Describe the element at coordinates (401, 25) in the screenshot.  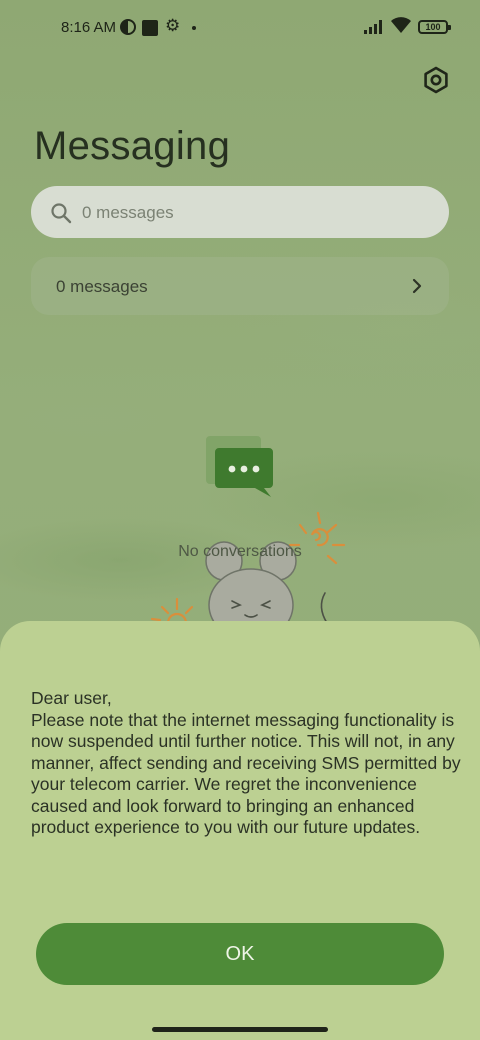
I see `wifi-icon` at that location.